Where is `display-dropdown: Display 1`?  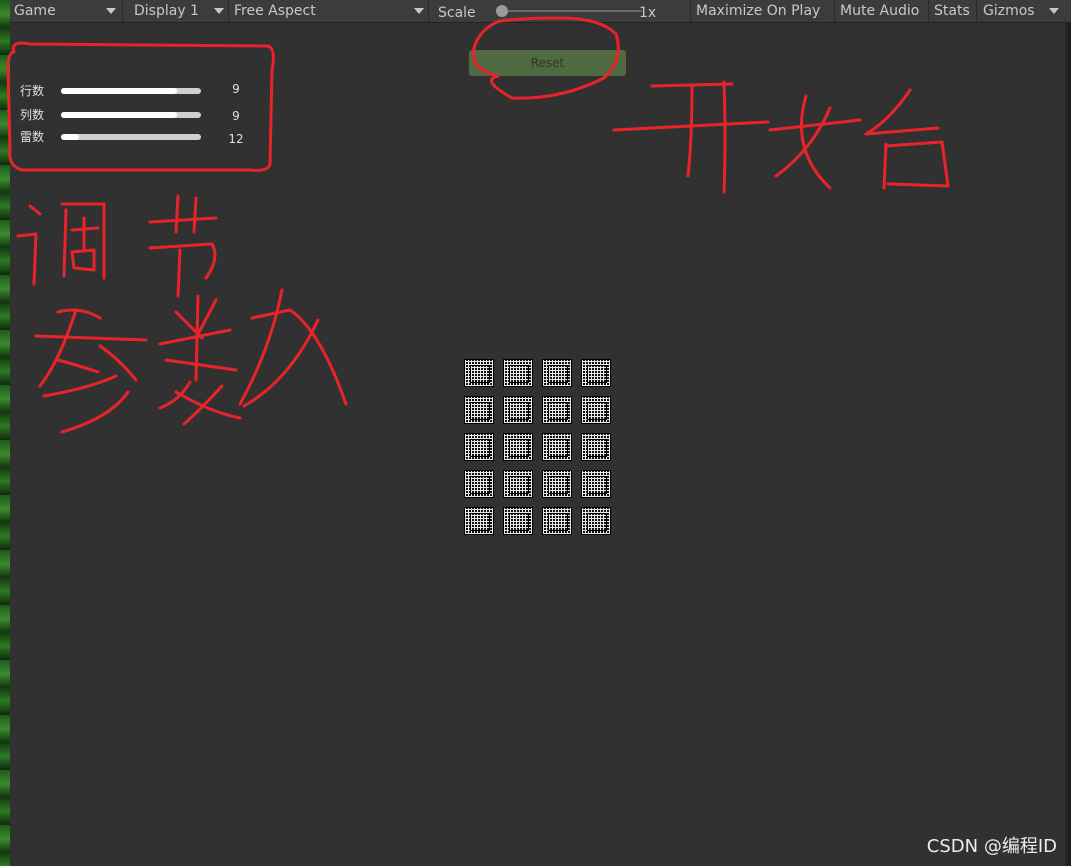 display-dropdown: Display 1 is located at coordinates (166, 11).